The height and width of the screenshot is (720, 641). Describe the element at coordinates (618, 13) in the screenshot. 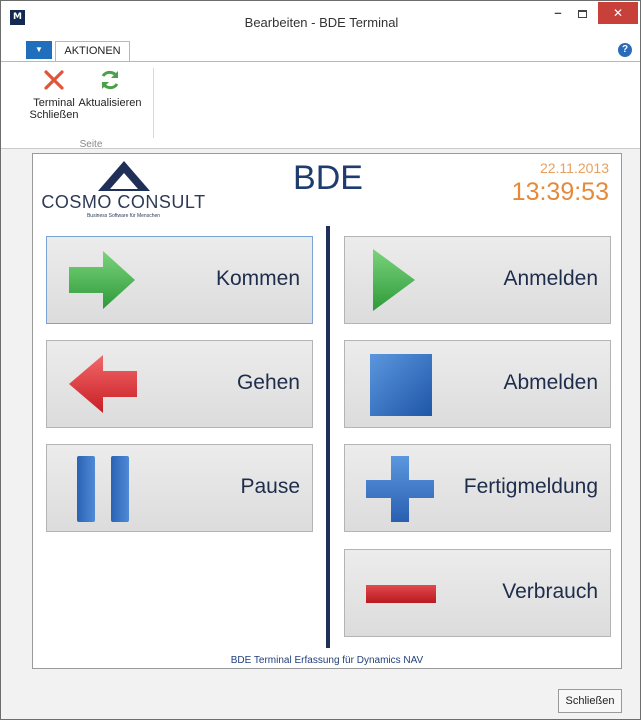

I see `close-window-button: ✕` at that location.